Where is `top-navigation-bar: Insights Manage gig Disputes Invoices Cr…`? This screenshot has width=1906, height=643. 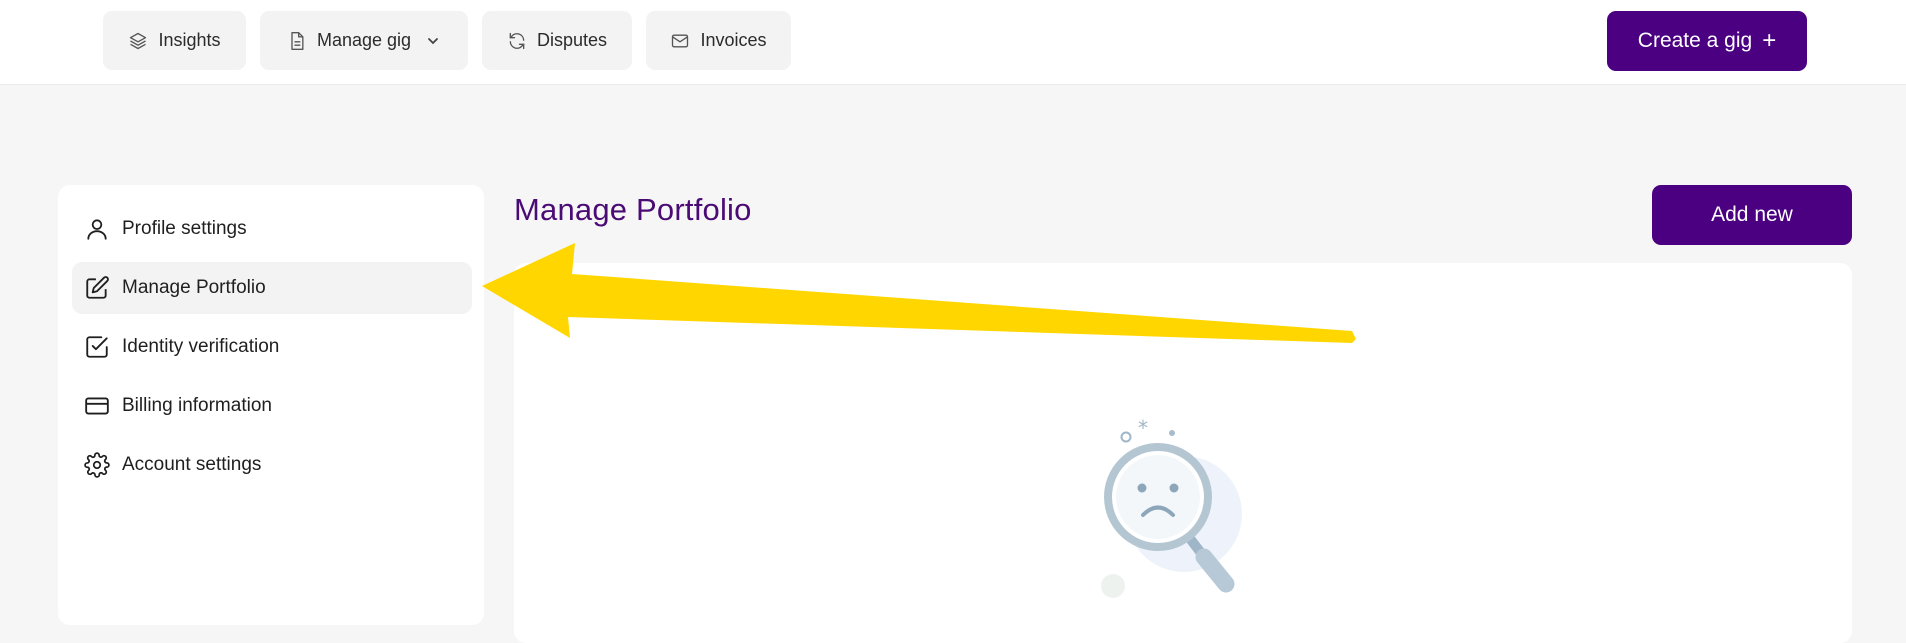
top-navigation-bar: Insights Manage gig Disputes Invoices Cr… is located at coordinates (953, 42).